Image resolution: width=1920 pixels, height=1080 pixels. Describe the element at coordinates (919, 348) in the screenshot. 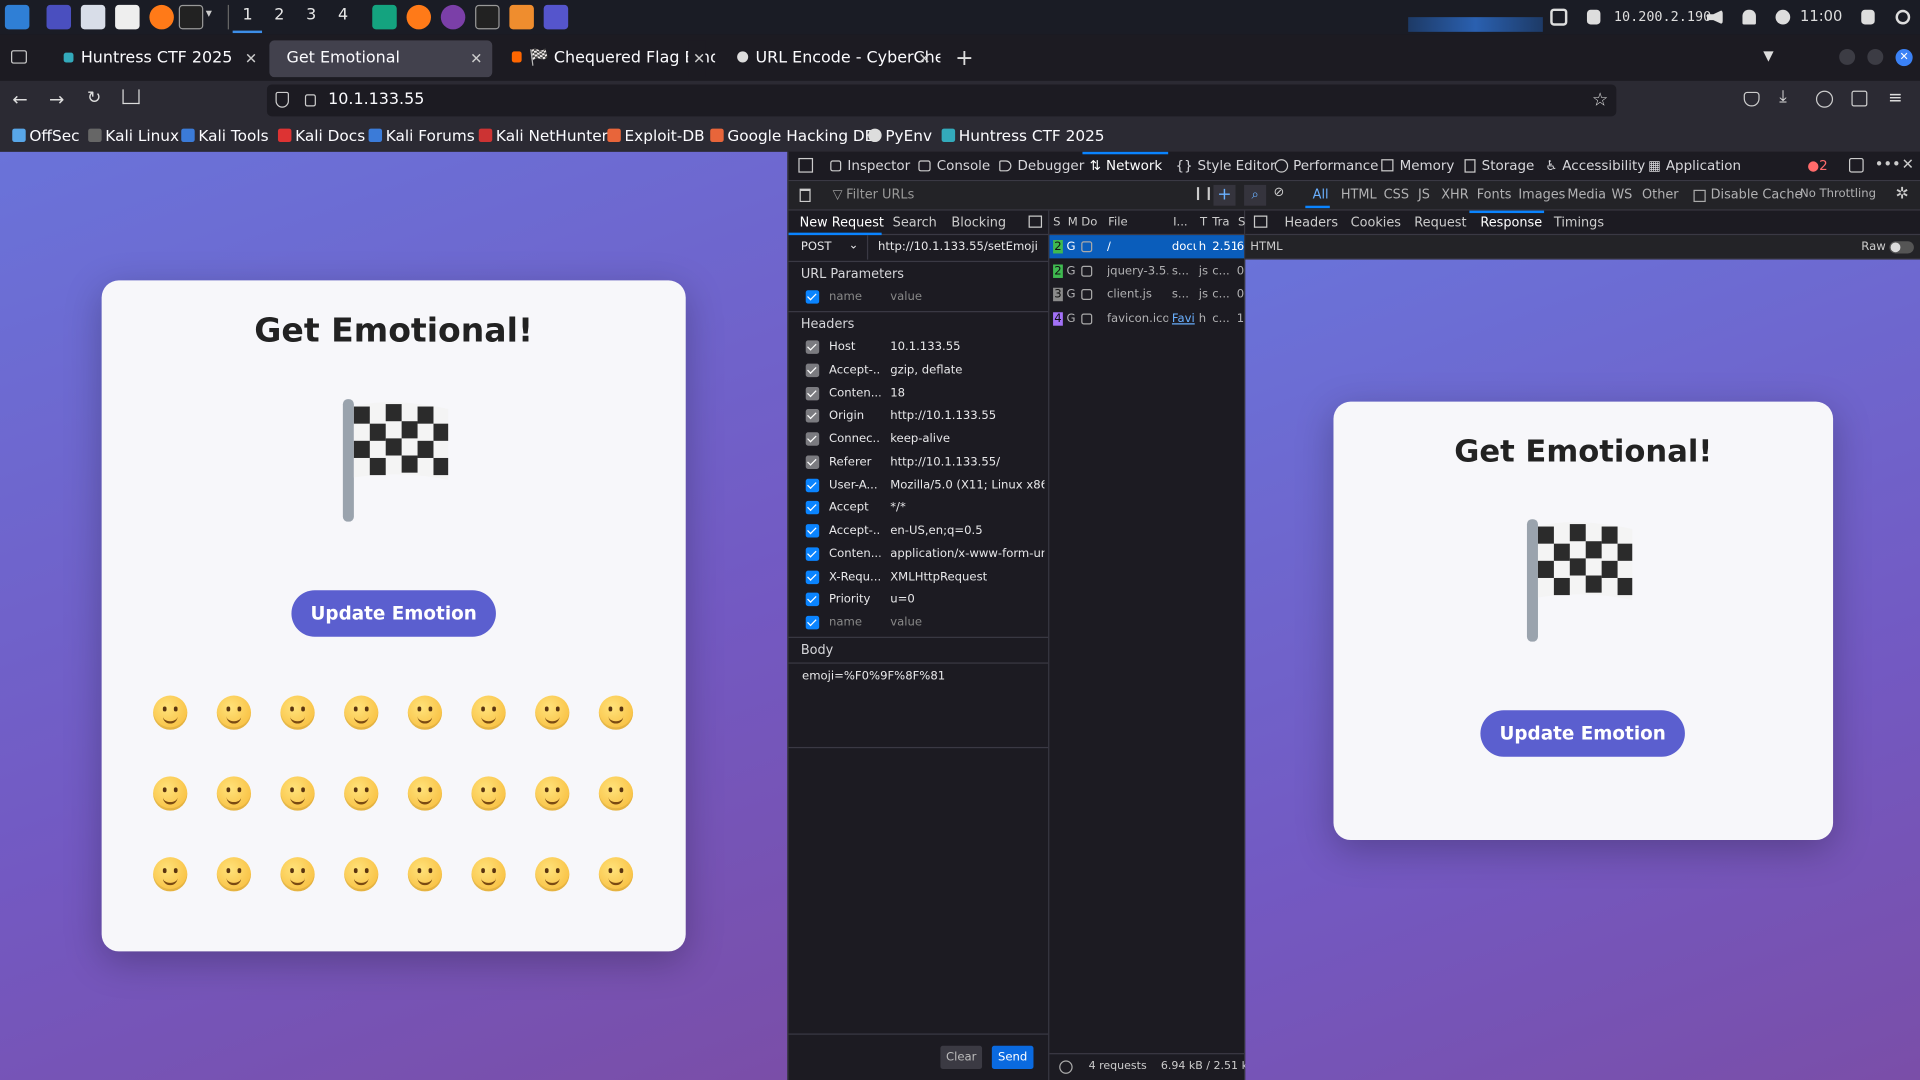

I see `header-row: Host 10.1.133.55` at that location.